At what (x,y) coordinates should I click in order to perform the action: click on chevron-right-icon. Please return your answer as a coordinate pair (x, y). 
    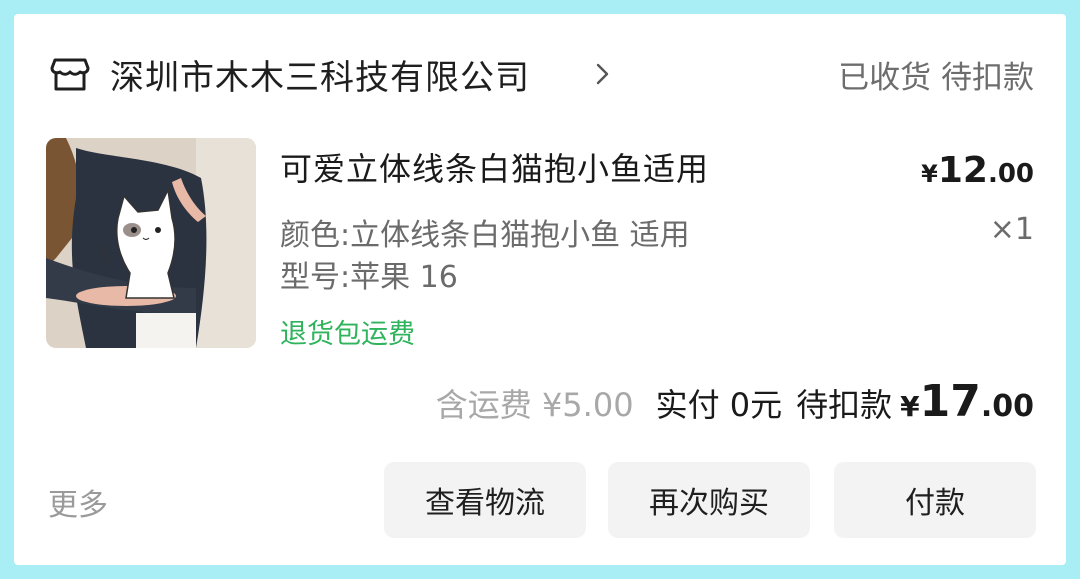
    Looking at the image, I should click on (603, 74).